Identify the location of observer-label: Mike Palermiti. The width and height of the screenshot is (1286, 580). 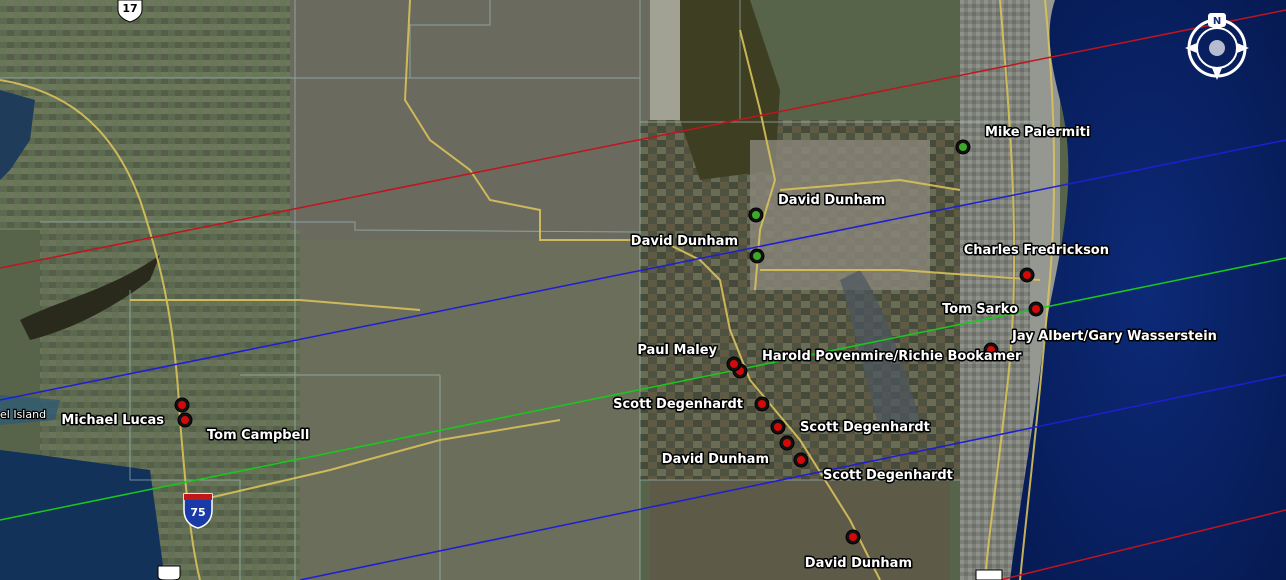
(1037, 132).